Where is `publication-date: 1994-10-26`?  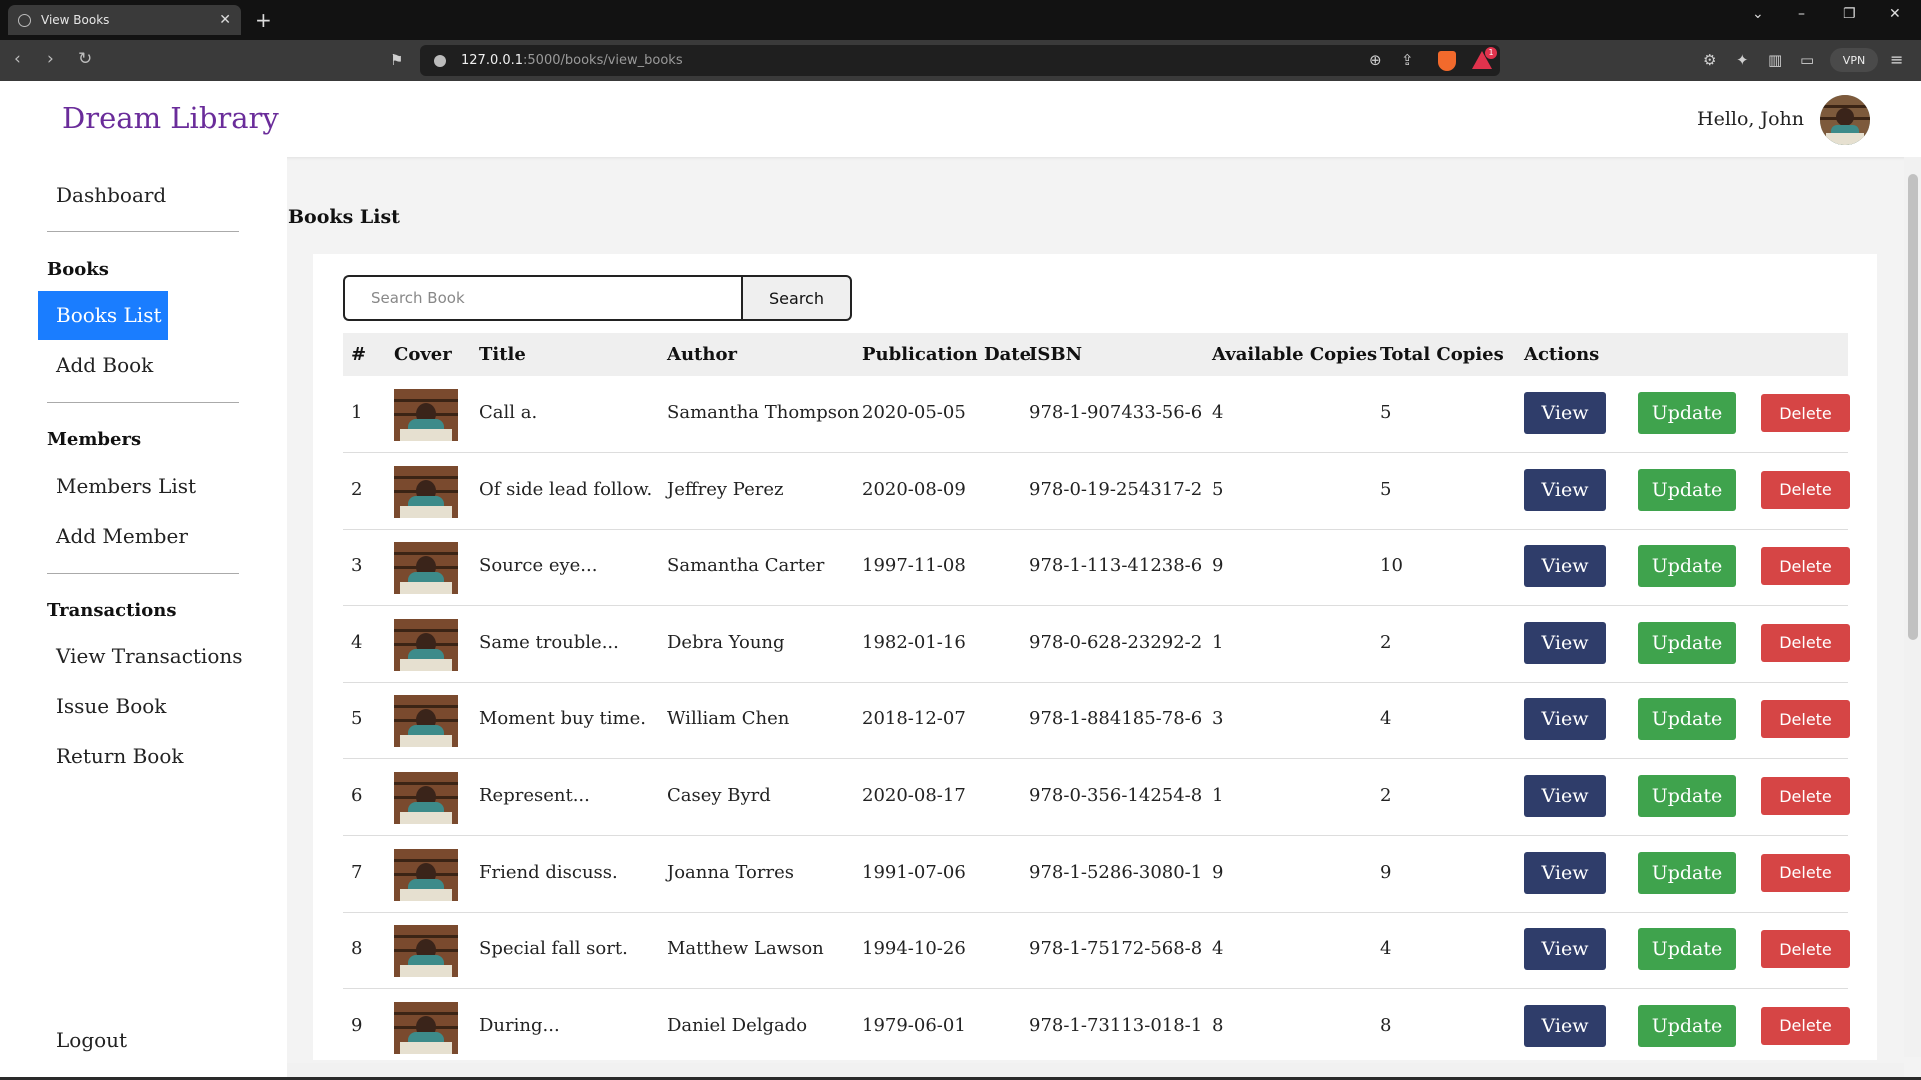
publication-date: 1994-10-26 is located at coordinates (914, 949).